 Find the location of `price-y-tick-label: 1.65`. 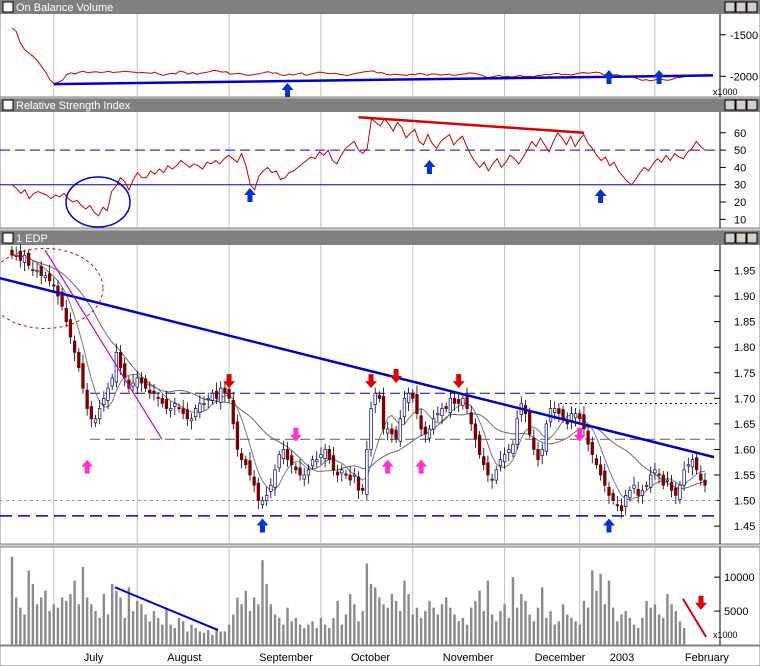

price-y-tick-label: 1.65 is located at coordinates (744, 425).